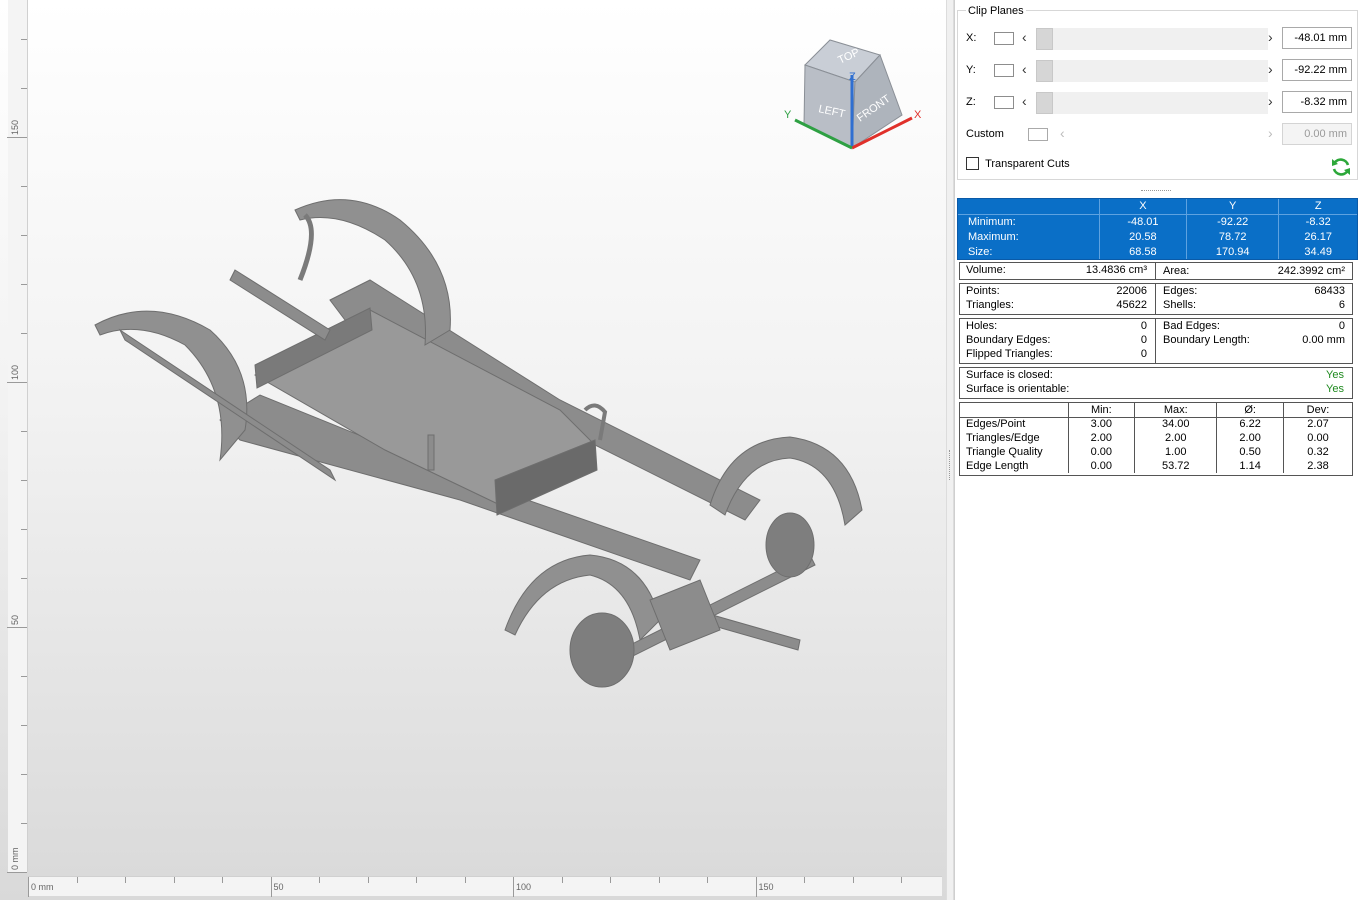 Image resolution: width=1361 pixels, height=900 pixels. Describe the element at coordinates (855, 95) in the screenshot. I see `view-cube: TOP LEFT FRONT X Y Z` at that location.